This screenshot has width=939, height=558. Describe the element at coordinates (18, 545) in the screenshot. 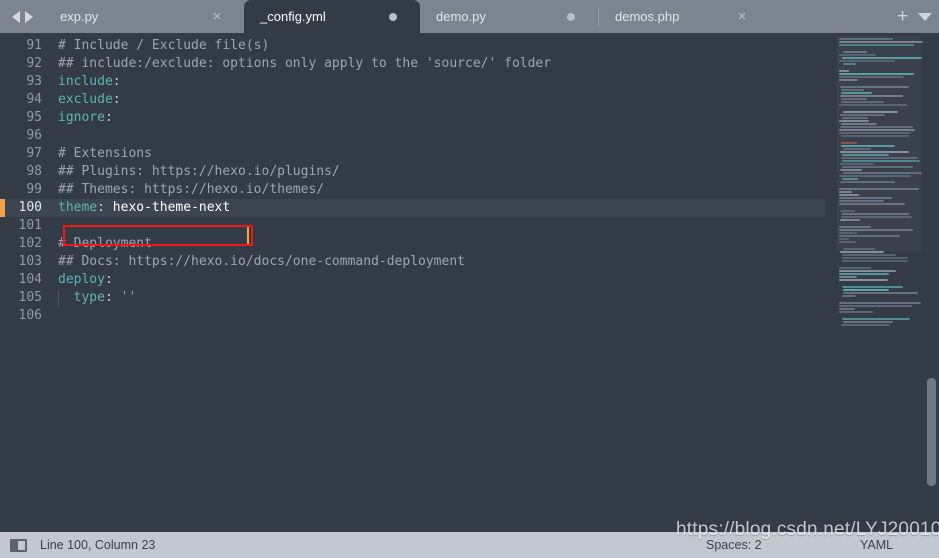

I see `sidebar-toggle-icon` at that location.